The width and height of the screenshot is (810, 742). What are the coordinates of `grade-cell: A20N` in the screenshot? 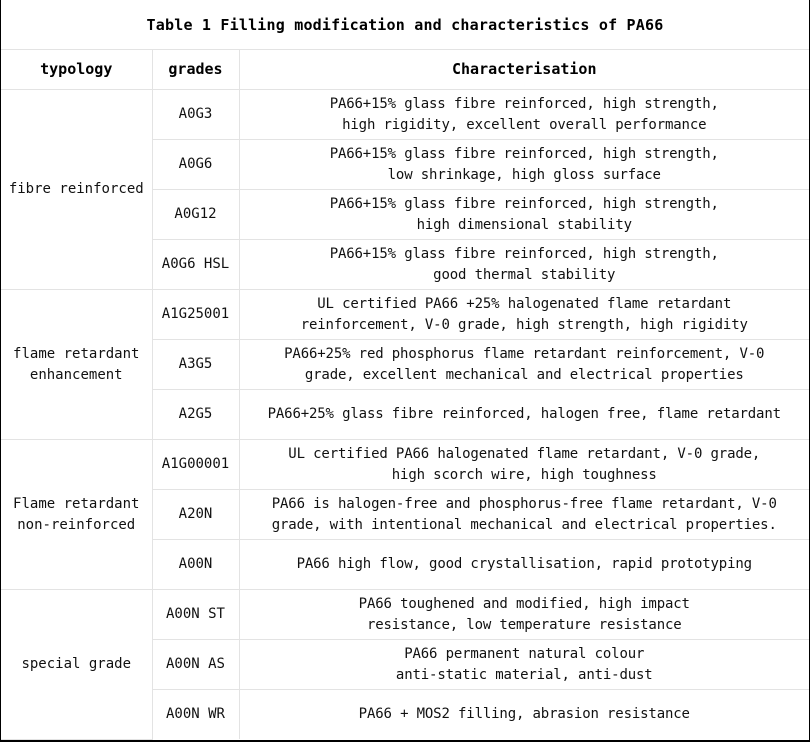 It's located at (196, 514).